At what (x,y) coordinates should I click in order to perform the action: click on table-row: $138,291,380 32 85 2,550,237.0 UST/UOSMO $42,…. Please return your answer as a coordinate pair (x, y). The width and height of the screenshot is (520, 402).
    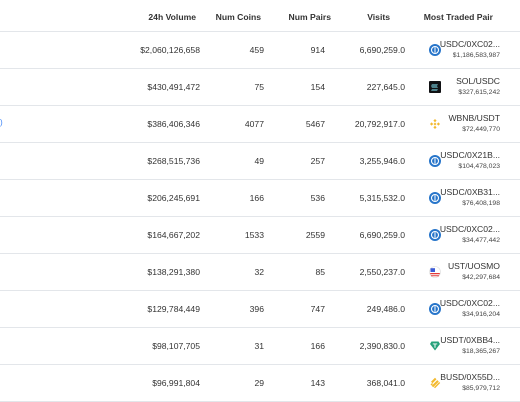
    Looking at the image, I should click on (260, 272).